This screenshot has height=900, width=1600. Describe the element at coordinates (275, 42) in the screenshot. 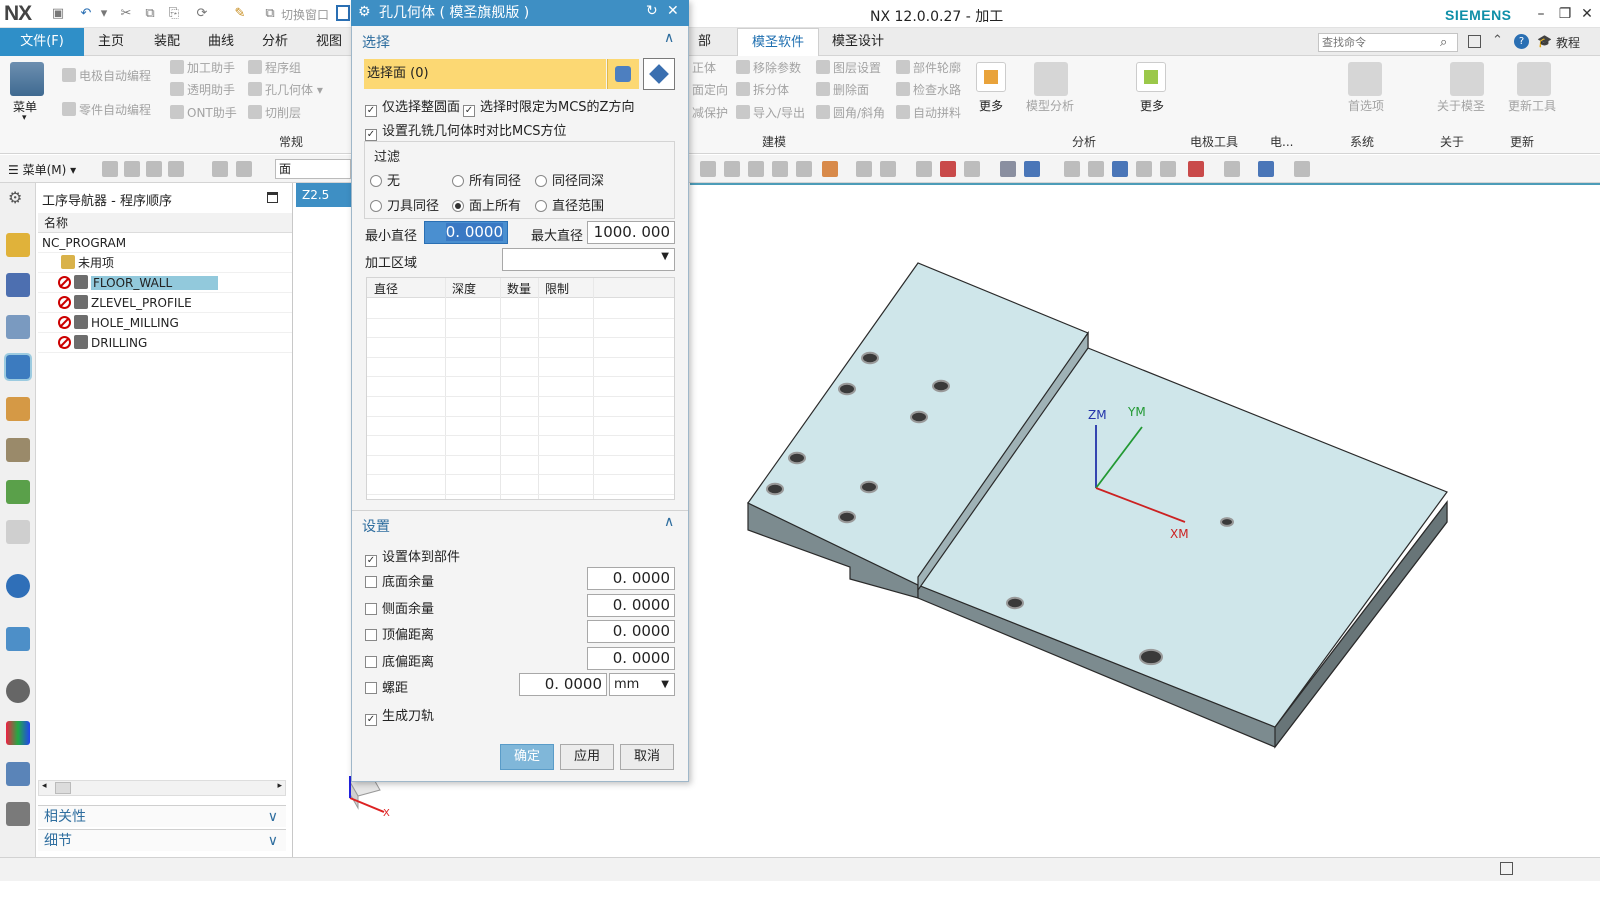

I see `tab-analysis: 分析` at that location.